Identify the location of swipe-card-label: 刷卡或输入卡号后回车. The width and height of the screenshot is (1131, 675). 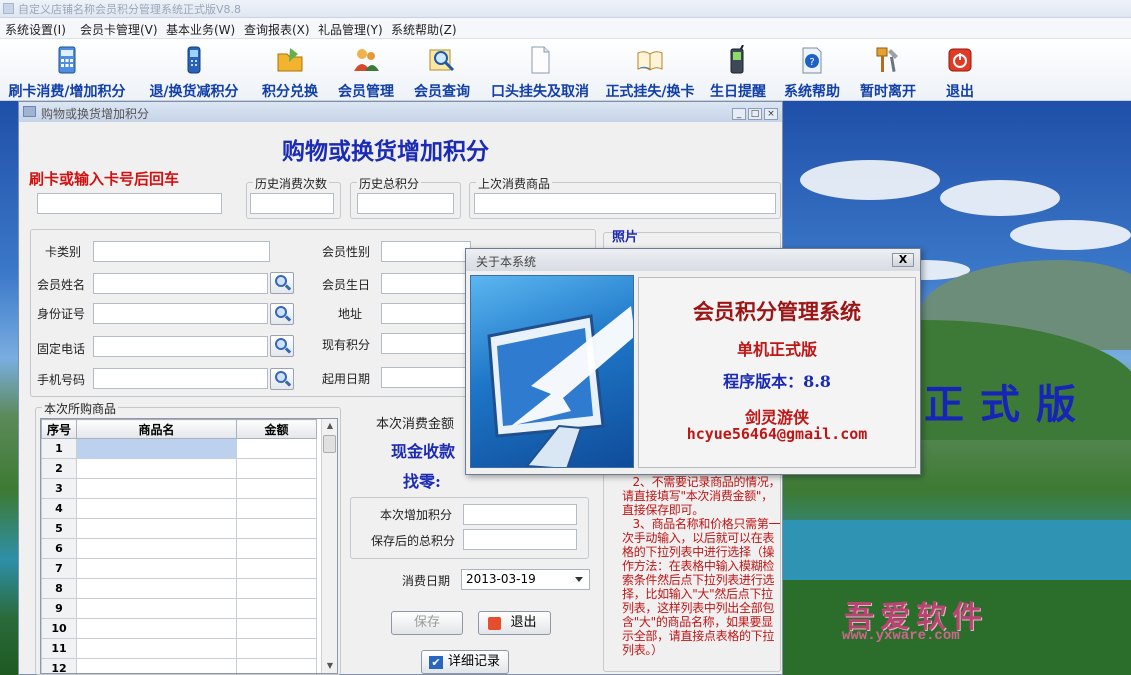
(104, 179).